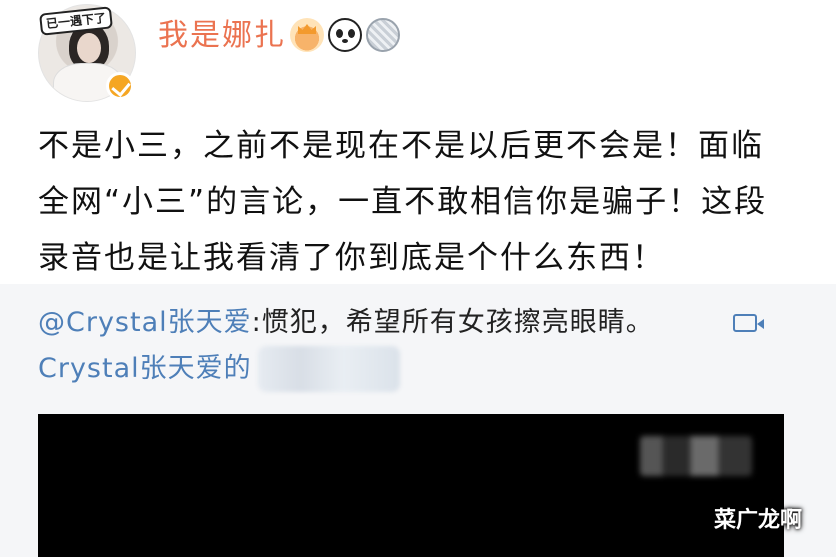 Image resolution: width=836 pixels, height=557 pixels. What do you see at coordinates (145, 369) in the screenshot?
I see `repost-video-link: Crystal张天爱的` at bounding box center [145, 369].